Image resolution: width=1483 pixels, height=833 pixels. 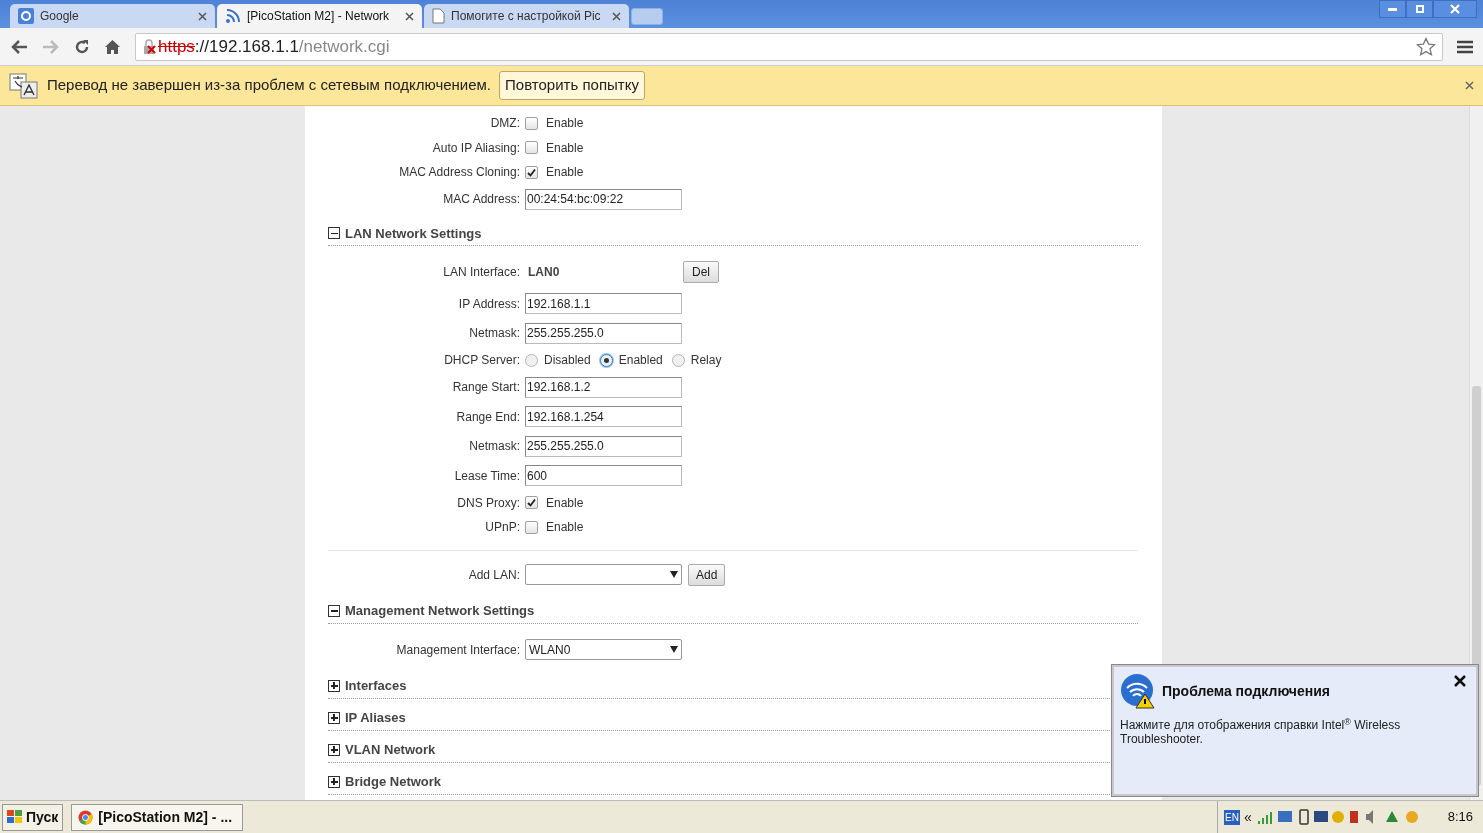 What do you see at coordinates (86, 817) in the screenshot?
I see `chrome-icon` at bounding box center [86, 817].